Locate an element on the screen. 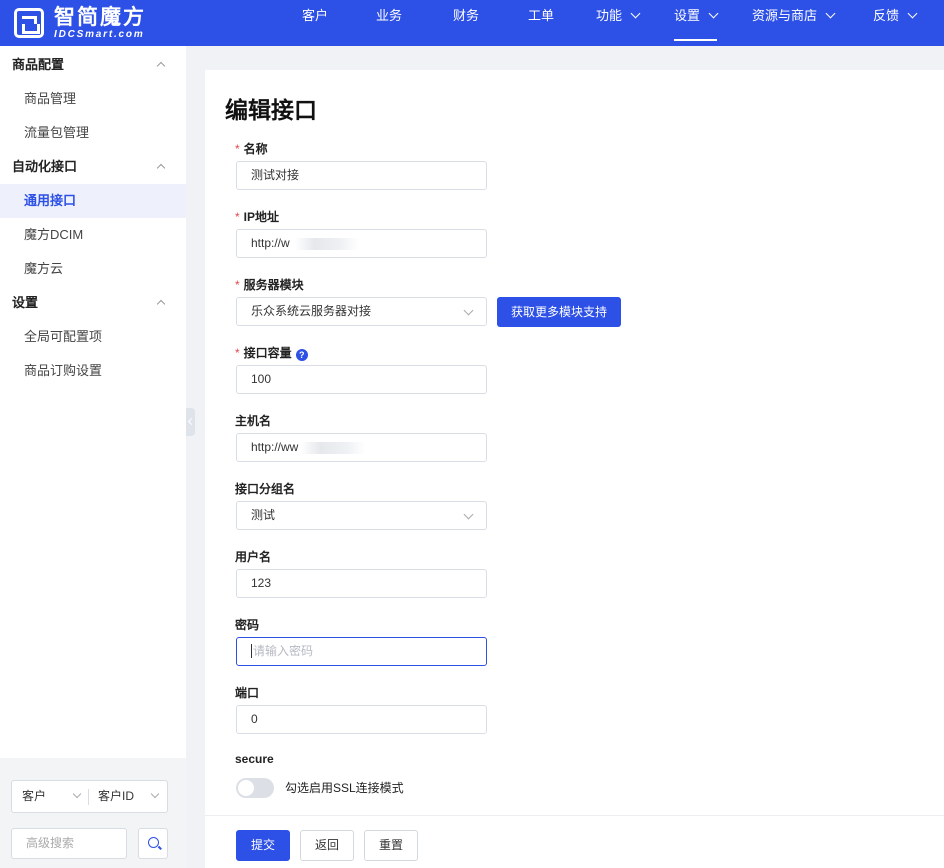 This screenshot has height=868, width=944. nav-business: 业务 is located at coordinates (389, 23).